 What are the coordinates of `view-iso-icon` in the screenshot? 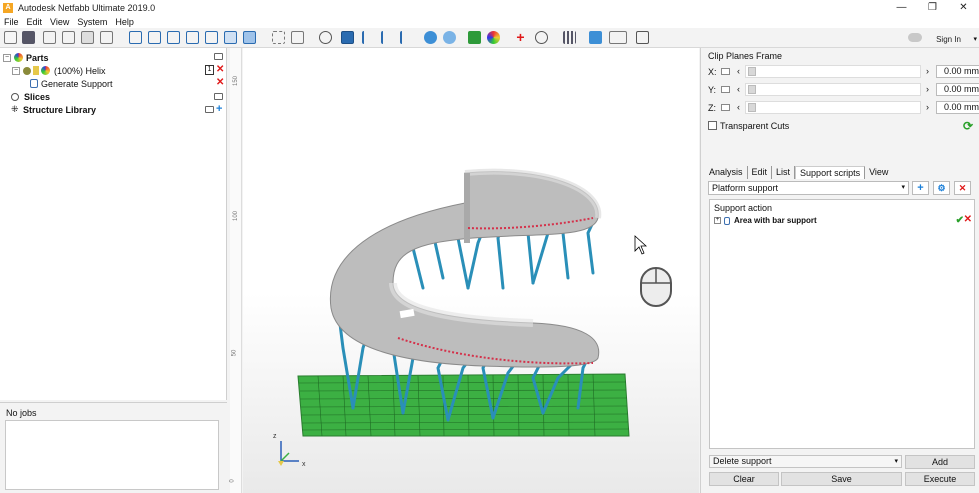 It's located at (249, 37).